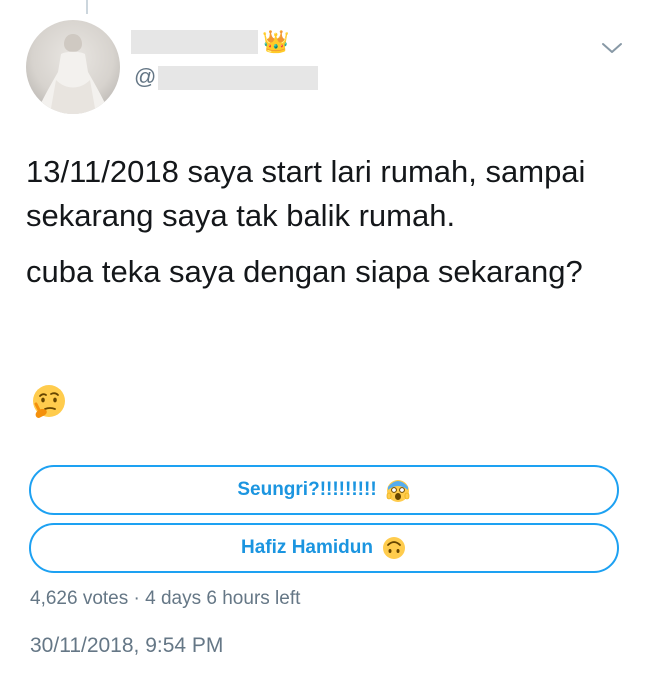  I want to click on upside-down-face-icon, so click(393, 548).